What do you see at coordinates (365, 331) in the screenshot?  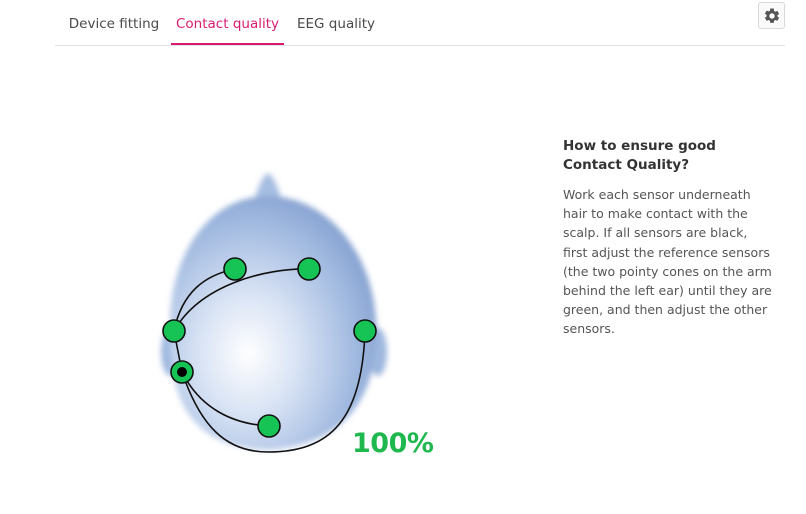 I see `sensor-right` at bounding box center [365, 331].